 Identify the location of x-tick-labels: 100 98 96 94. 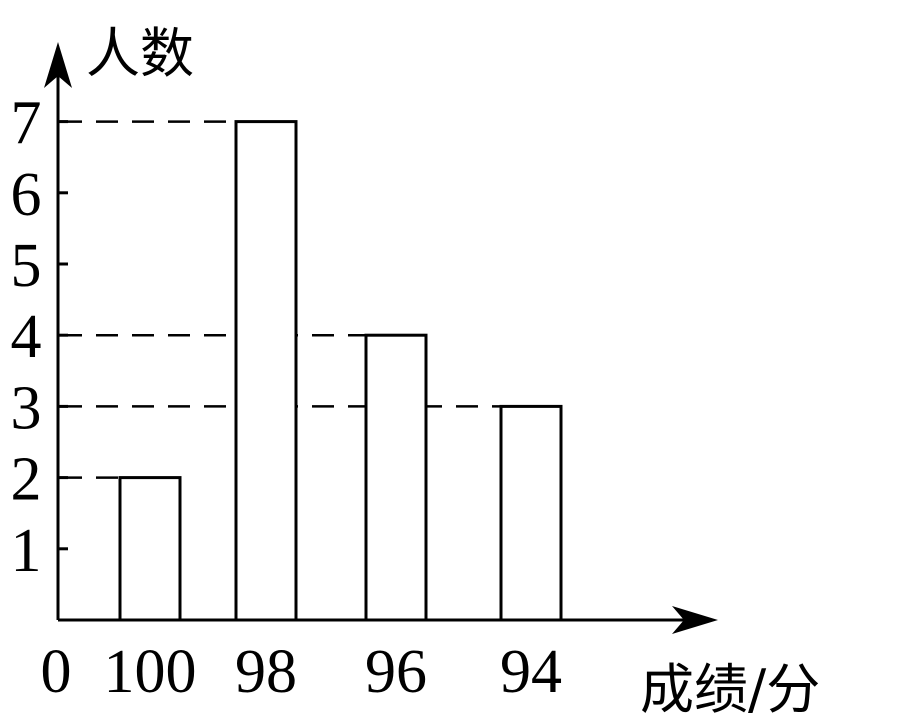
(333, 672).